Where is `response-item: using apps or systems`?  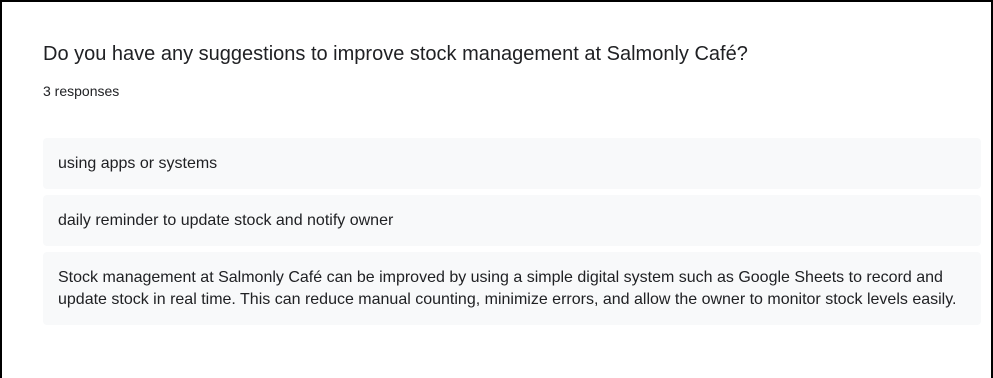 response-item: using apps or systems is located at coordinates (512, 163).